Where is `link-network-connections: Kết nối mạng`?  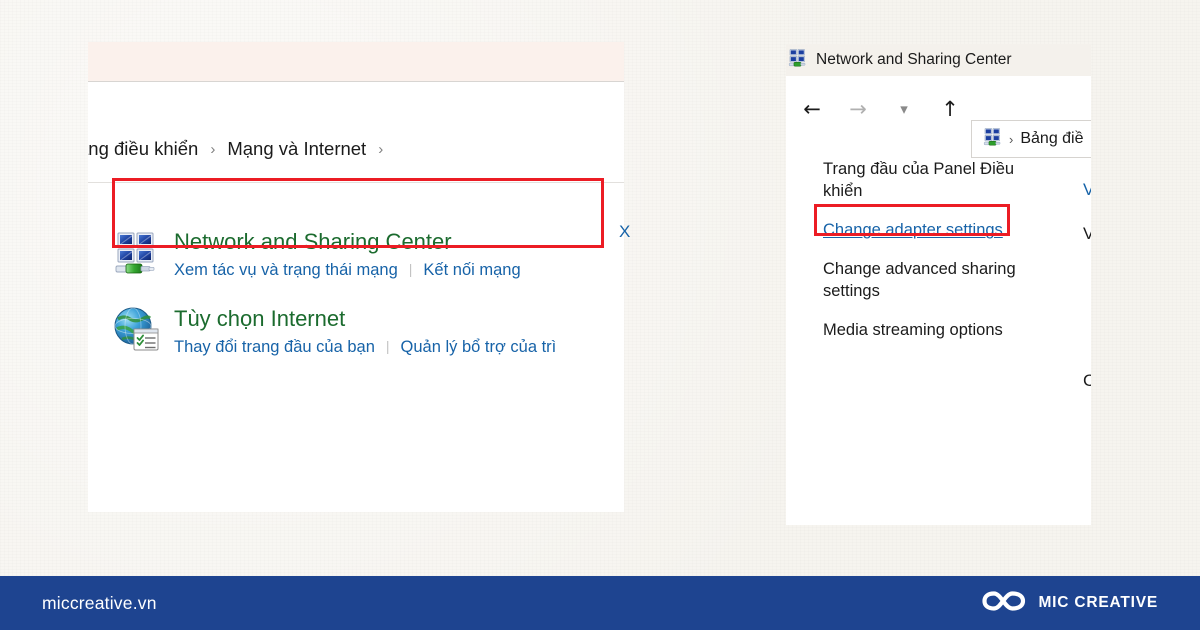
link-network-connections: Kết nối mạng is located at coordinates (471, 270).